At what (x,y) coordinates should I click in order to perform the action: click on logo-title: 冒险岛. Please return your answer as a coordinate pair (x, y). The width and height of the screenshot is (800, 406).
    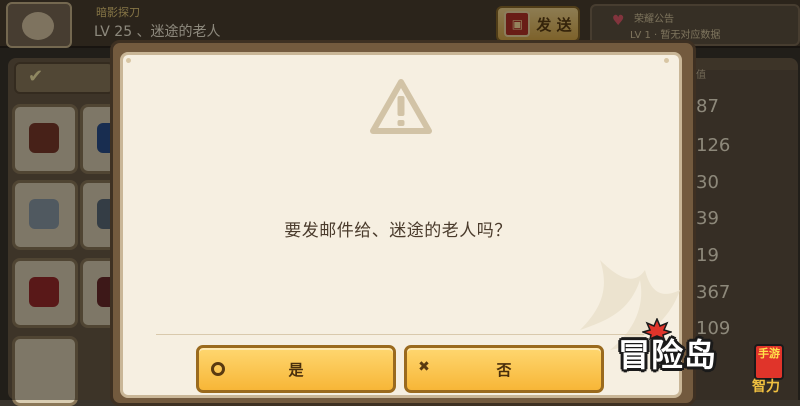
    Looking at the image, I should click on (668, 355).